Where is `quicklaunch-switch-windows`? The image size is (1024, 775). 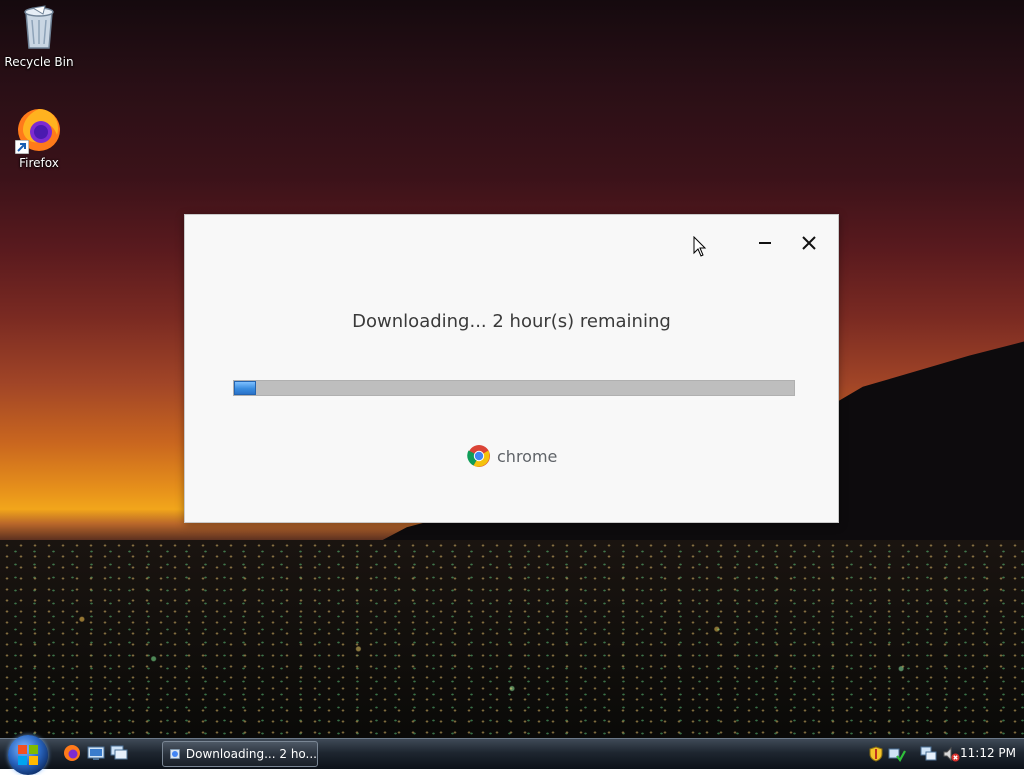
quicklaunch-switch-windows is located at coordinates (120, 754).